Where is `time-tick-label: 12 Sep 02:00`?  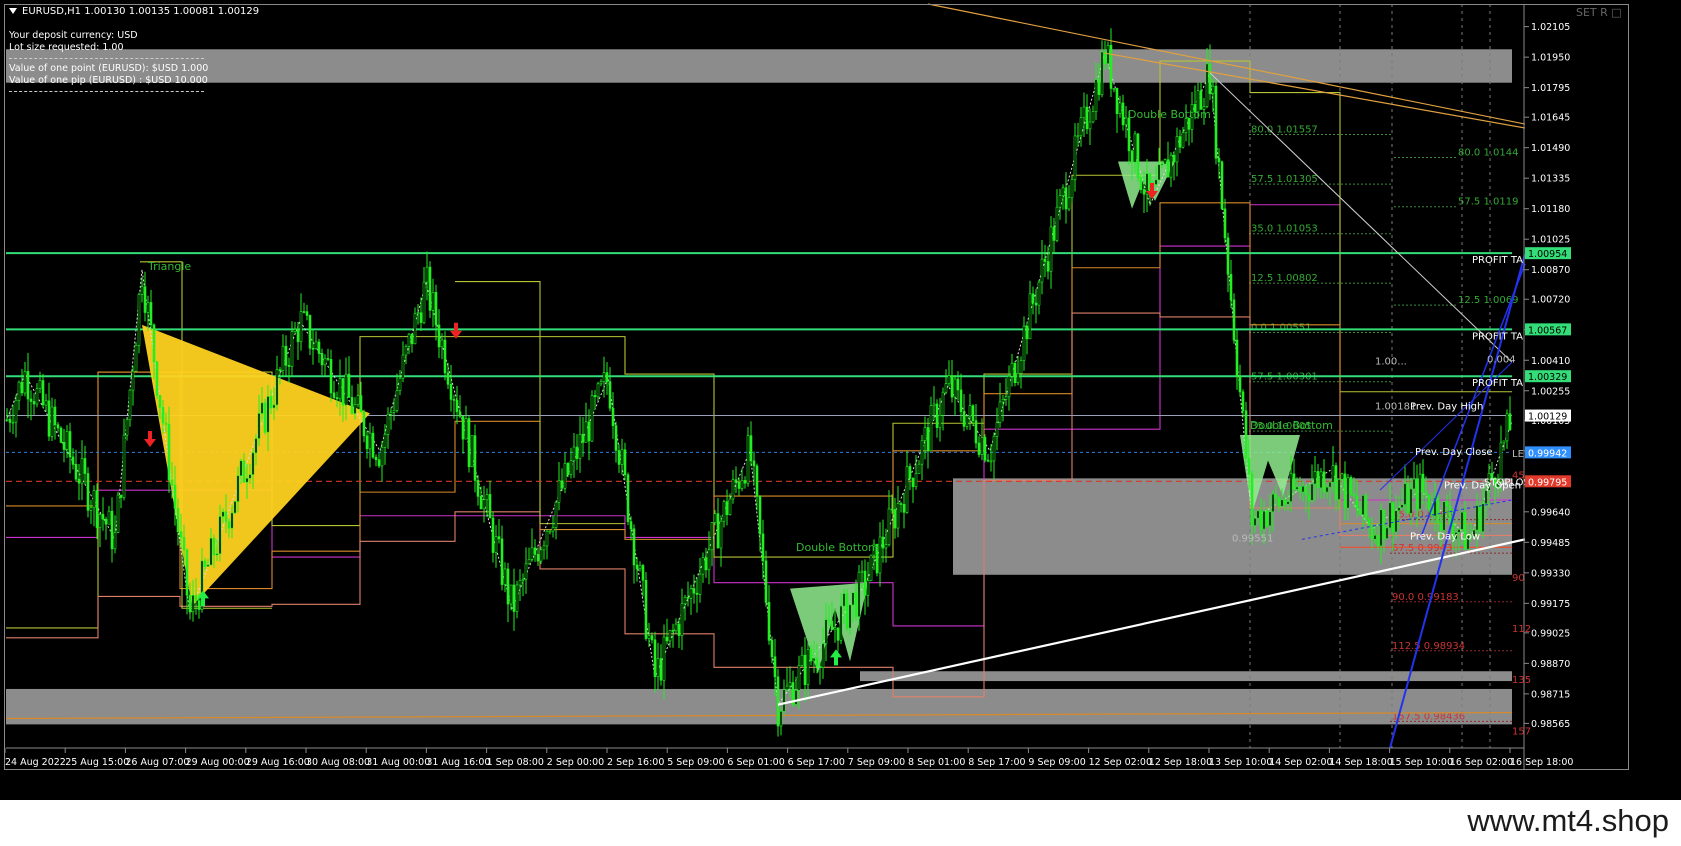 time-tick-label: 12 Sep 02:00 is located at coordinates (1120, 762).